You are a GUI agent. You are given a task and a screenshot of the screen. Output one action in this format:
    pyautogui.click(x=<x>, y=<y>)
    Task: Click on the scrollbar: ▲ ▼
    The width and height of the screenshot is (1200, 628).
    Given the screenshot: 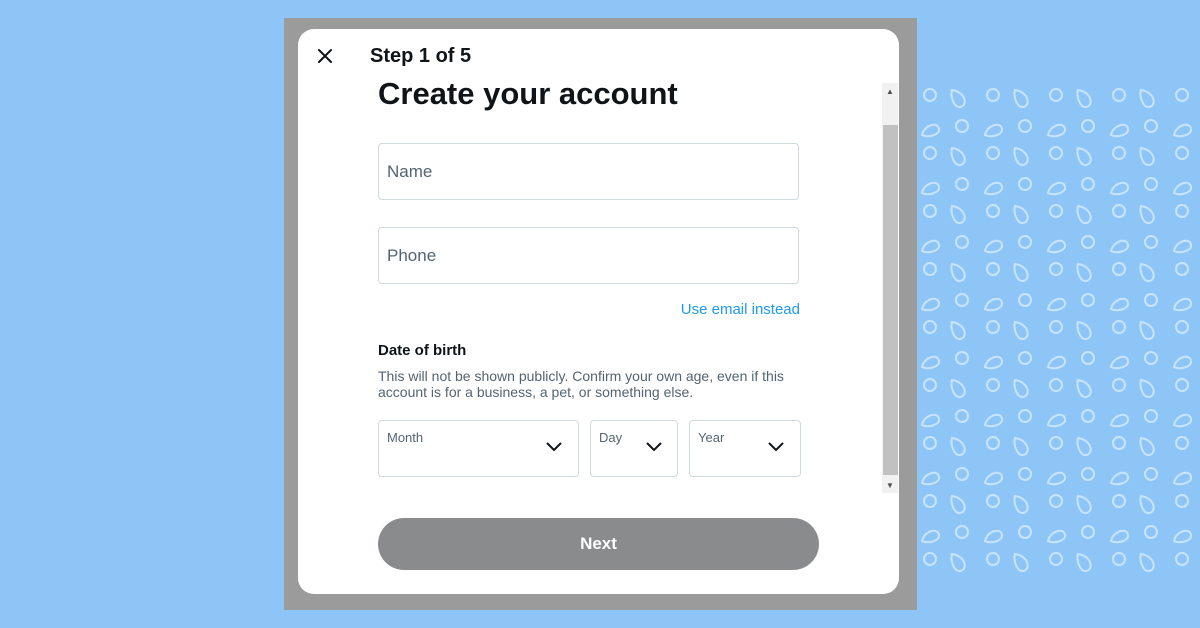 What is the action you would take?
    pyautogui.click(x=890, y=288)
    